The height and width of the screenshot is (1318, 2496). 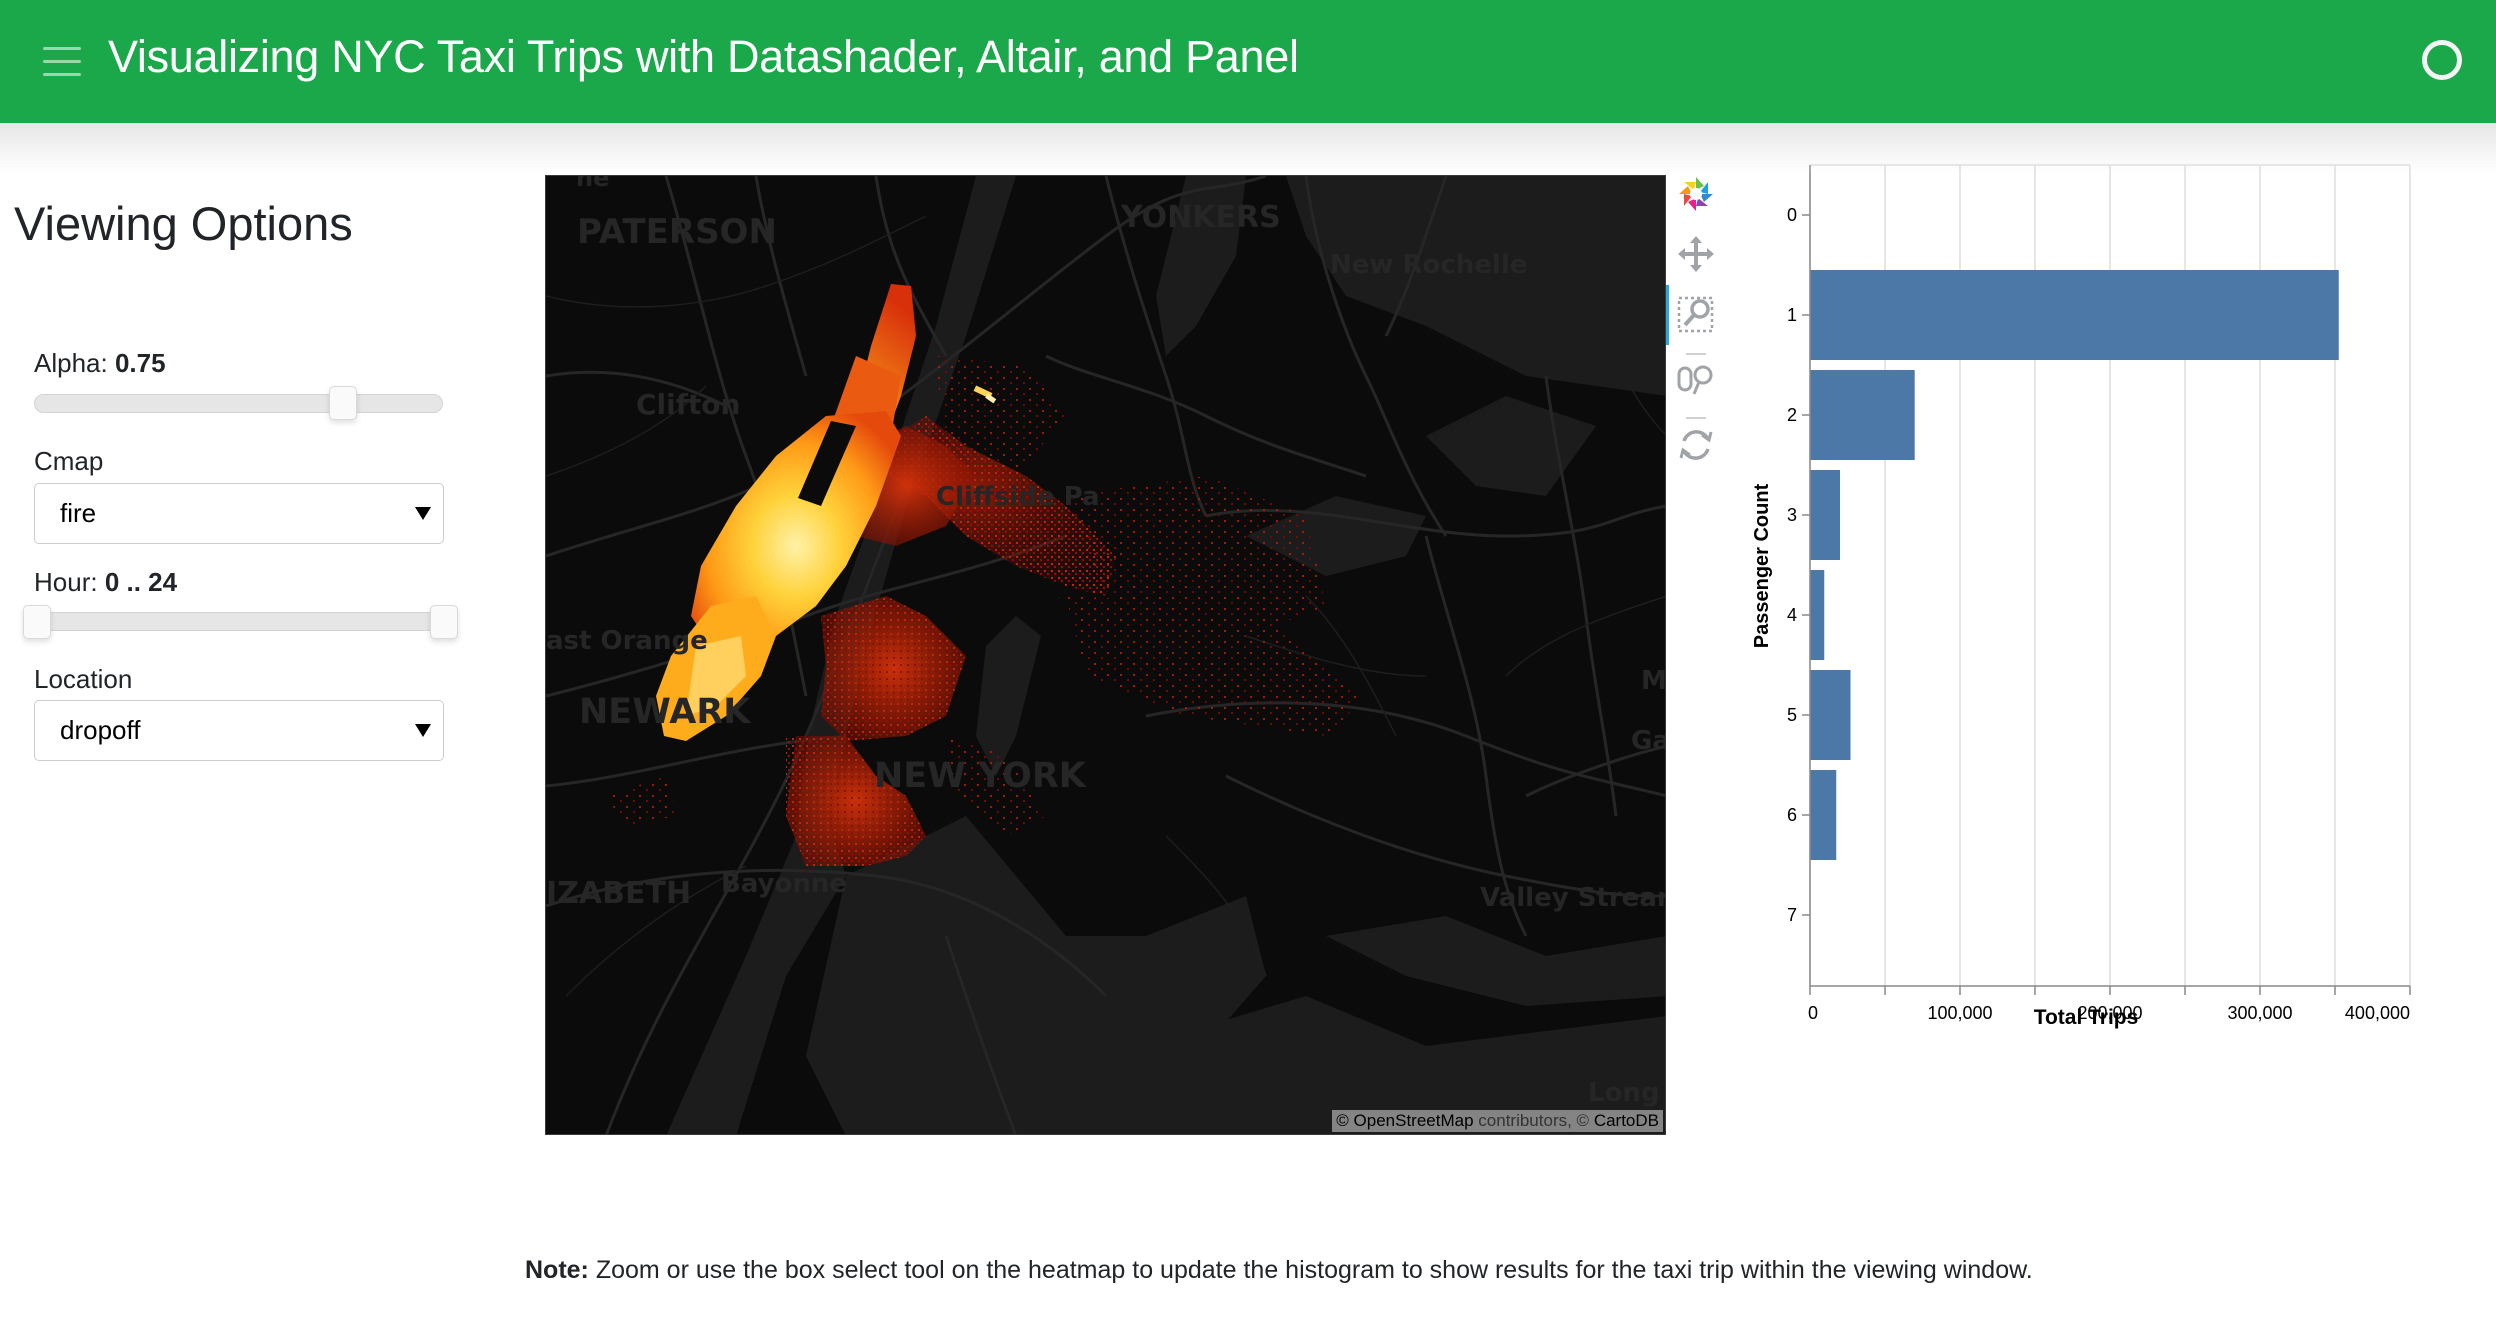 I want to click on map-label-newark: NEWARK, so click(x=665, y=712).